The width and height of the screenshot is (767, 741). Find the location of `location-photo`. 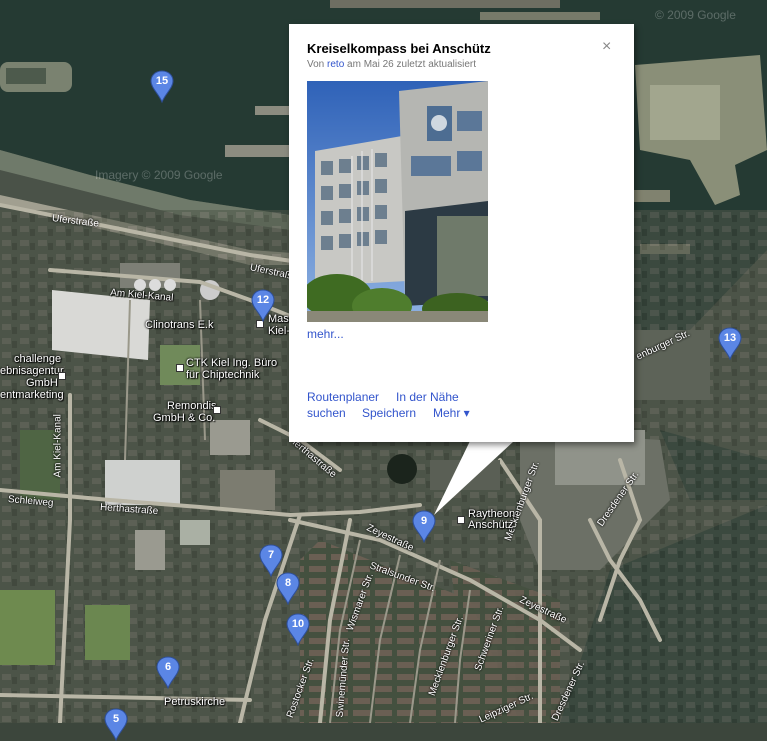

location-photo is located at coordinates (397, 201).